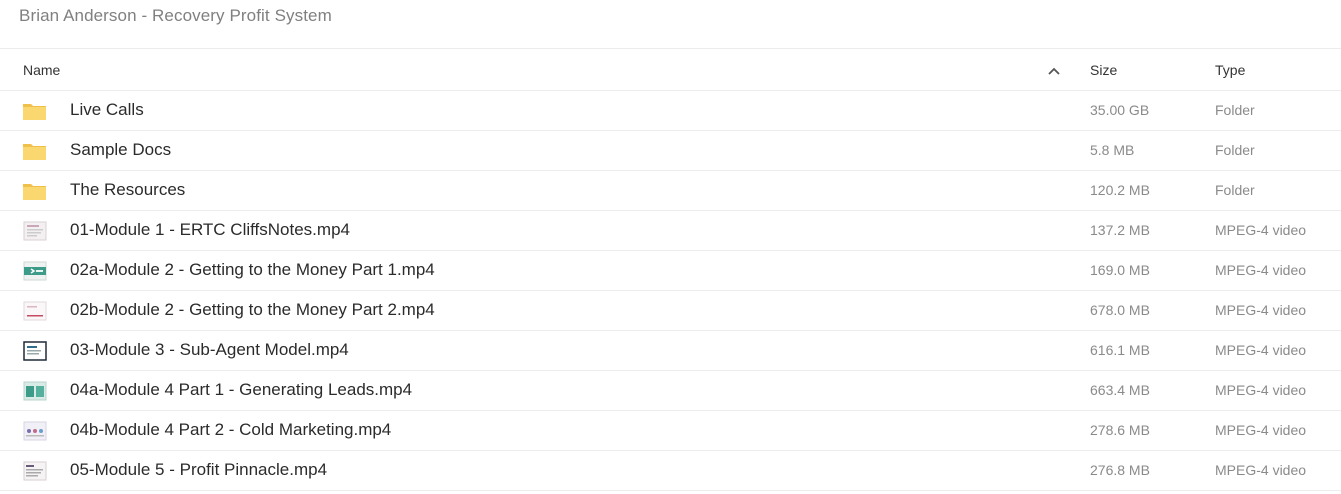 The height and width of the screenshot is (494, 1341). Describe the element at coordinates (1120, 230) in the screenshot. I see `file-size: 137.2 MB` at that location.